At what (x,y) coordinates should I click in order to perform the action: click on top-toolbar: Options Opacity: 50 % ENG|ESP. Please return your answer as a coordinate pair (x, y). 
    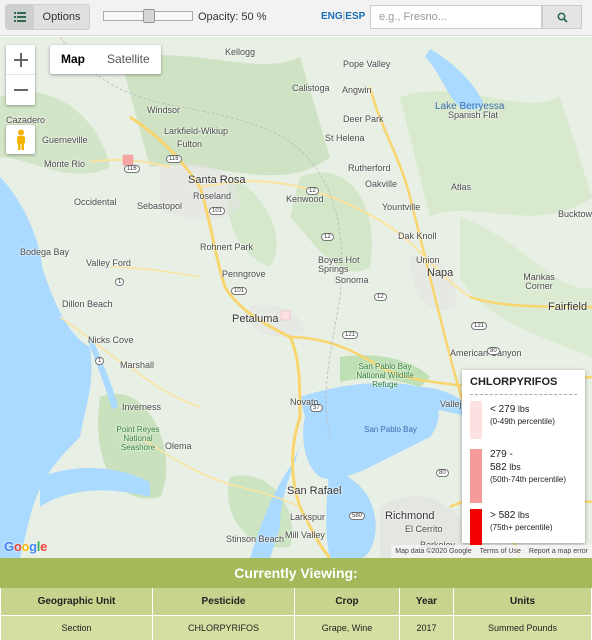
    Looking at the image, I should click on (296, 18).